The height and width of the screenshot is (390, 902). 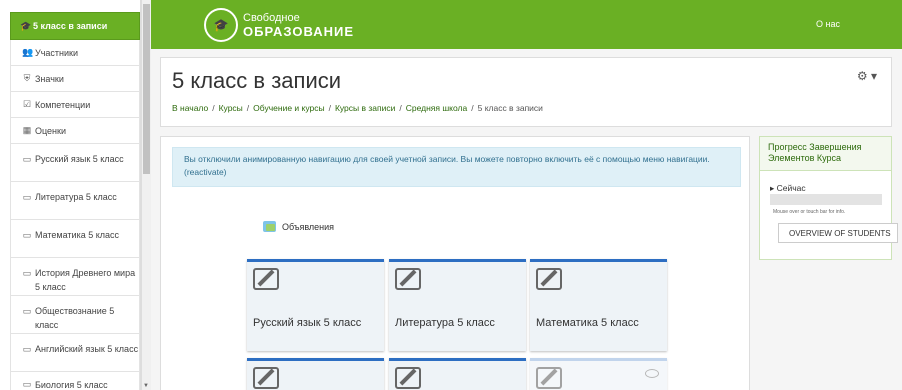 I want to click on breadcrumb-item: Обучение и курсы, so click(x=288, y=108).